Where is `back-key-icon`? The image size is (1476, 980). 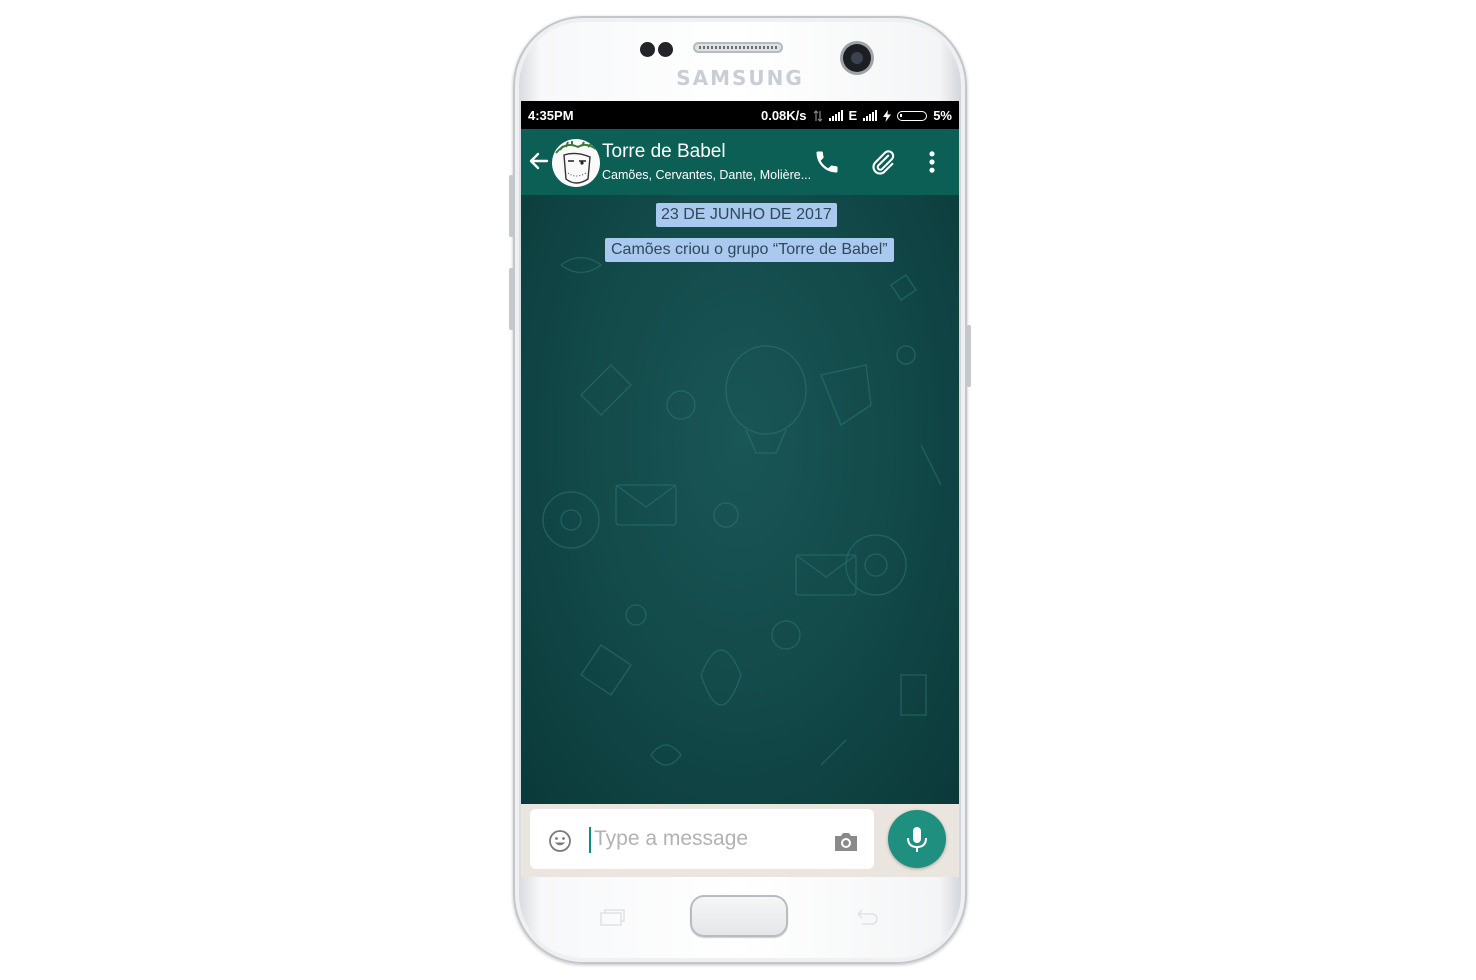
back-key-icon is located at coordinates (867, 917).